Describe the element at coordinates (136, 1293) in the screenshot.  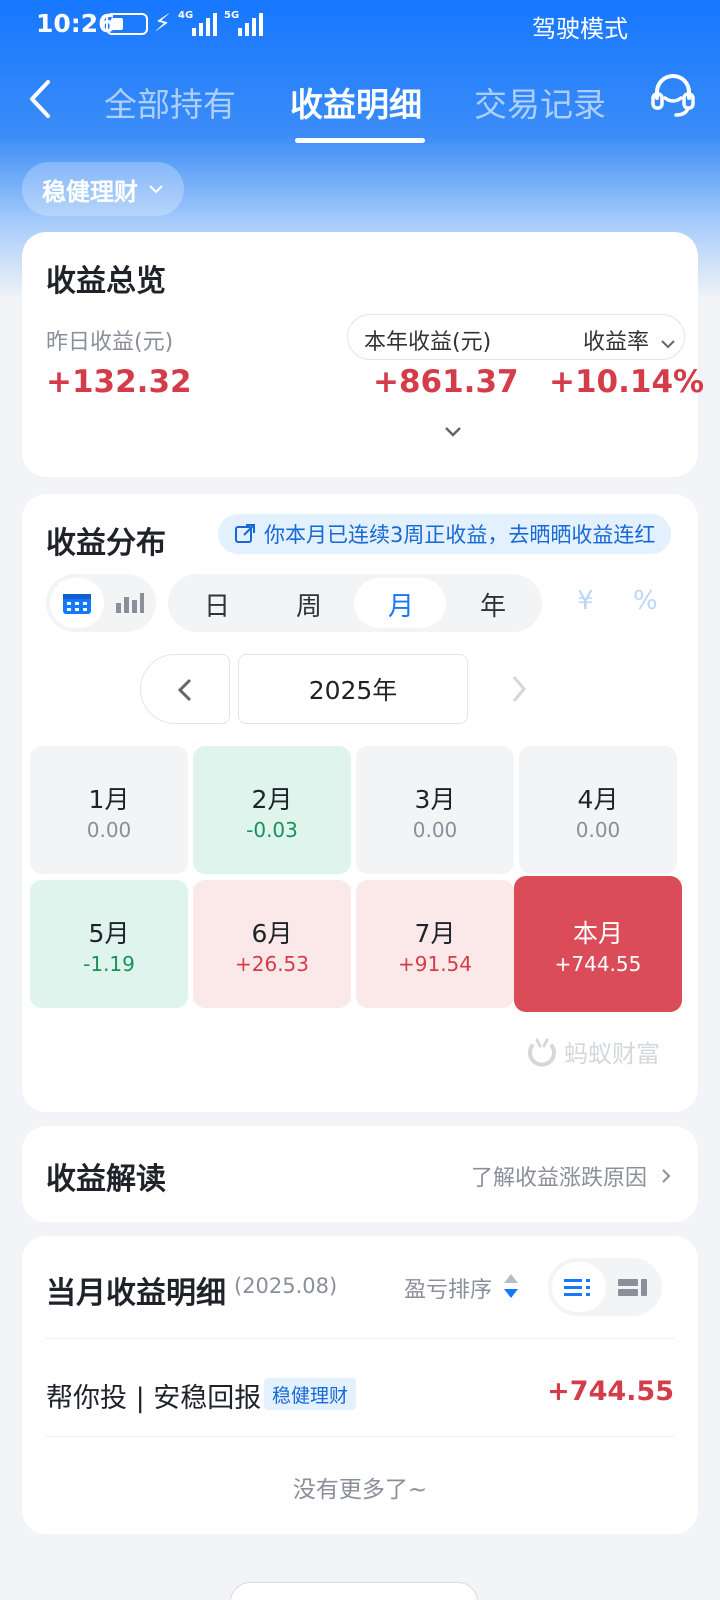
I see `monthly-detail-title: 当月收益明细` at that location.